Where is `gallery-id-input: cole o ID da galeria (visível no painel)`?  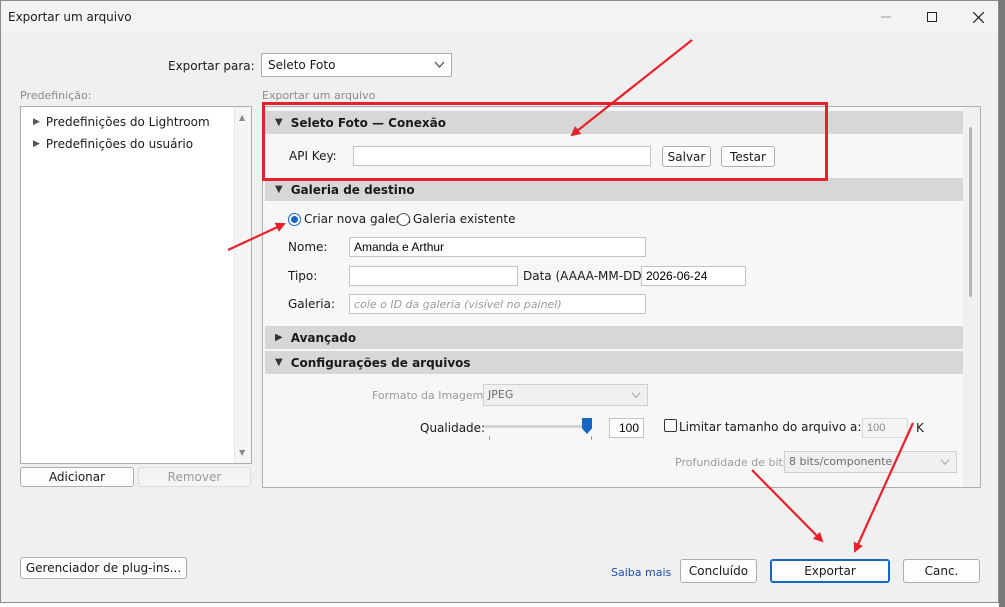
gallery-id-input: cole o ID da galeria (visível no painel) is located at coordinates (497, 304).